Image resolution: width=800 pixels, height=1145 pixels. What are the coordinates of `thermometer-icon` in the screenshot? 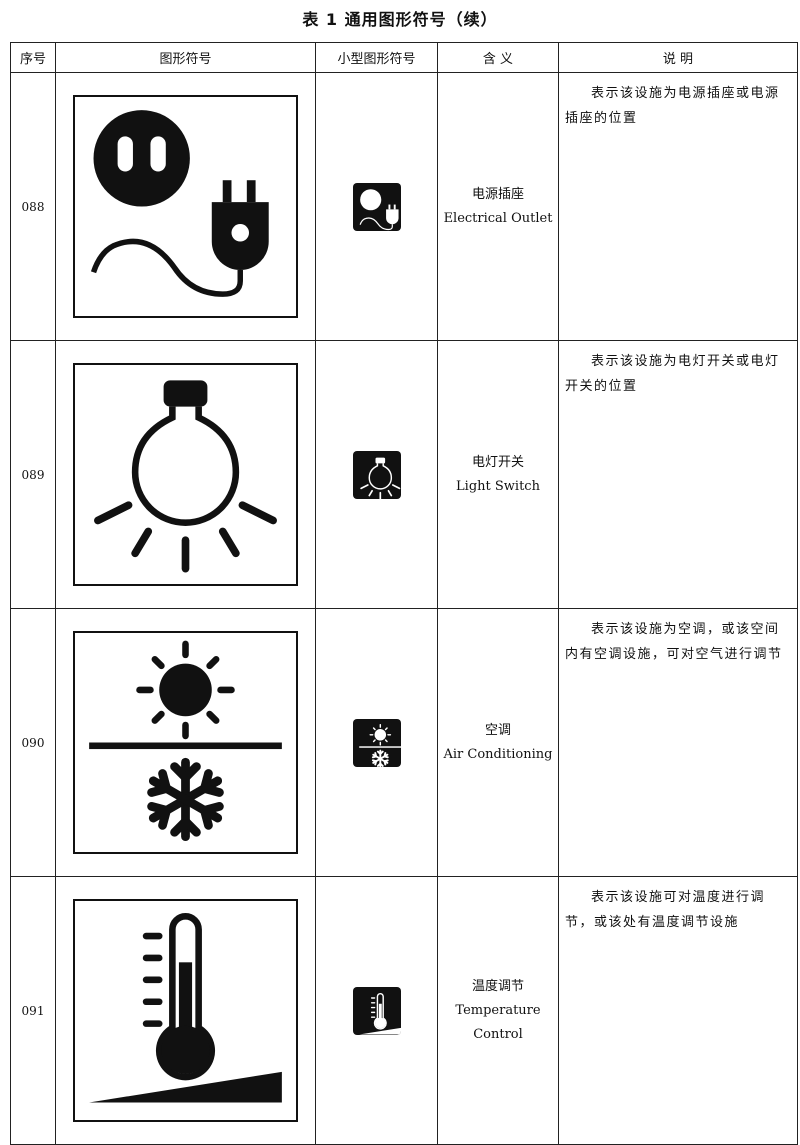 It's located at (185, 1010).